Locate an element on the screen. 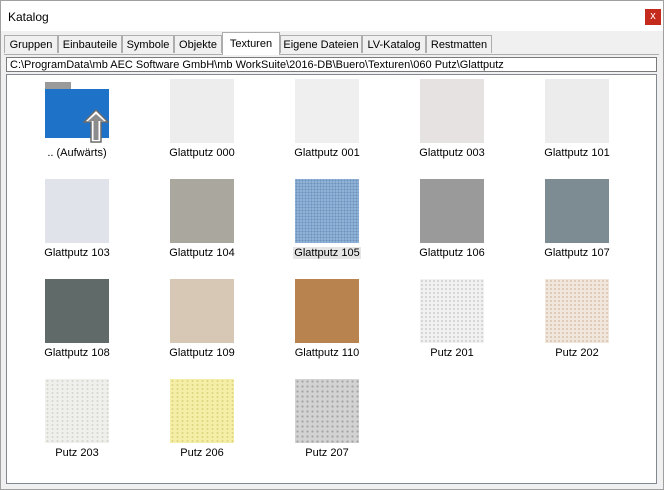  item-label: Glattputz 104 is located at coordinates (202, 253).